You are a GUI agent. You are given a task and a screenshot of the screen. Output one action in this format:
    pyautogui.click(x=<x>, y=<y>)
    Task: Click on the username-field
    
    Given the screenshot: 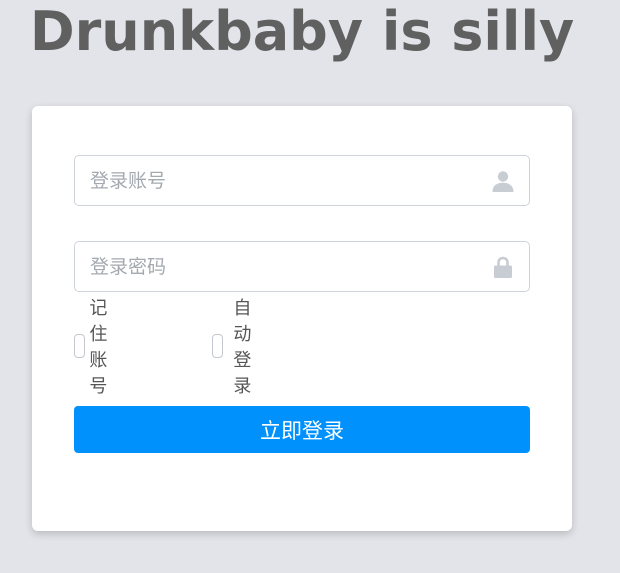 What is the action you would take?
    pyautogui.click(x=302, y=180)
    